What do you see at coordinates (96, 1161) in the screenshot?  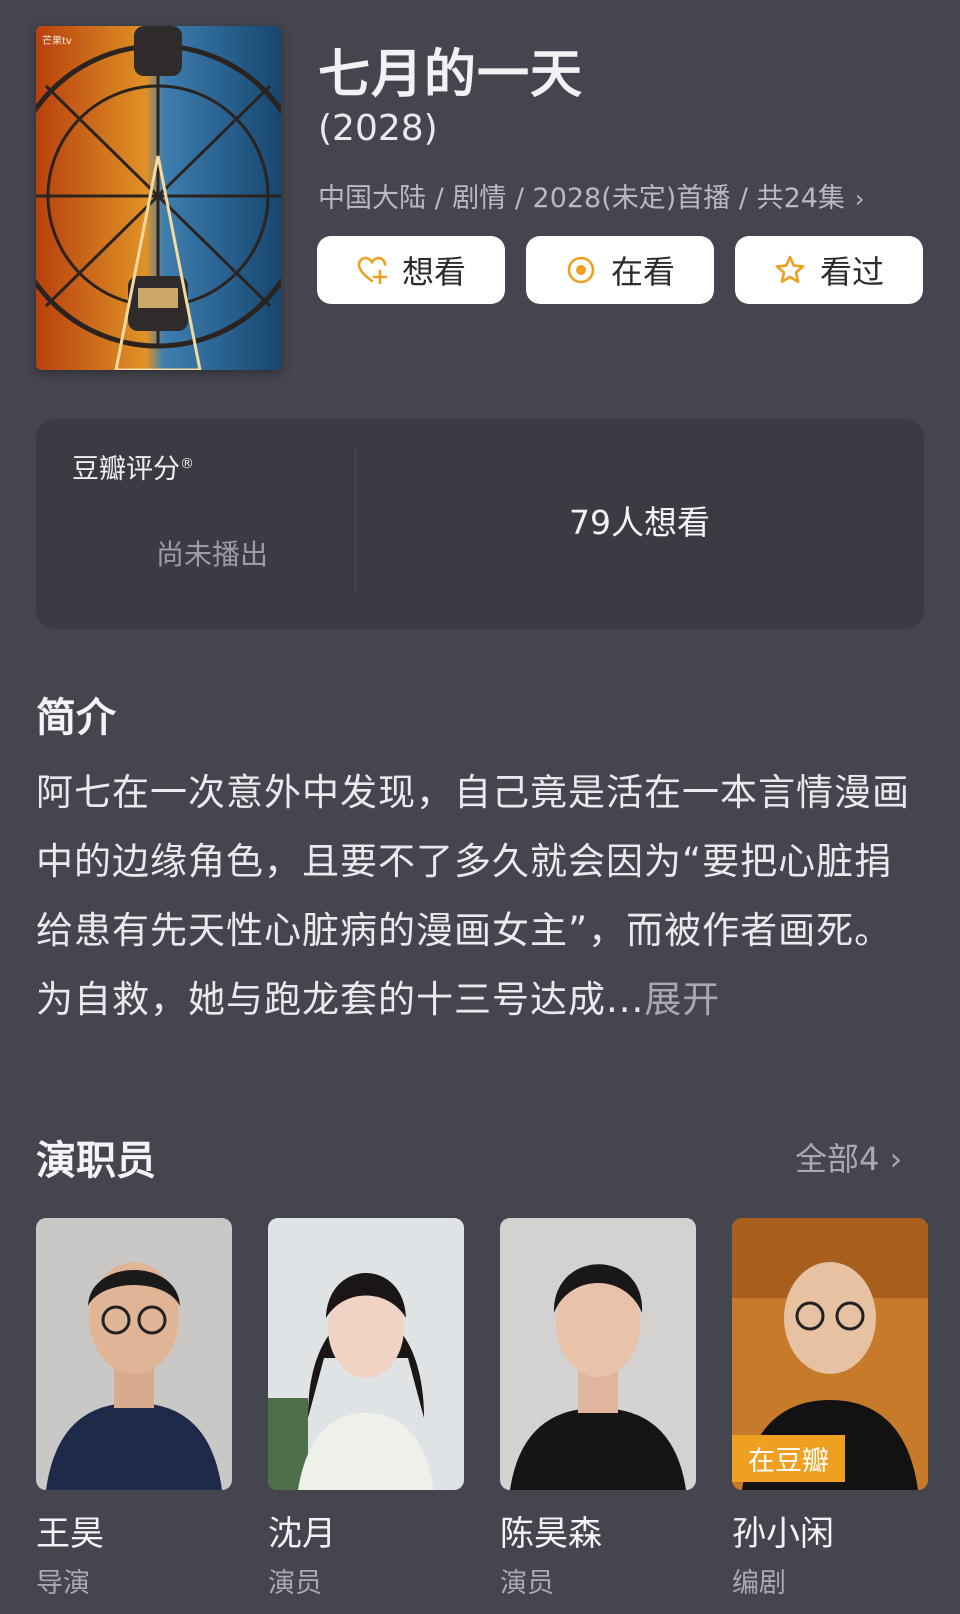 I see `cast-heading: 演职员` at bounding box center [96, 1161].